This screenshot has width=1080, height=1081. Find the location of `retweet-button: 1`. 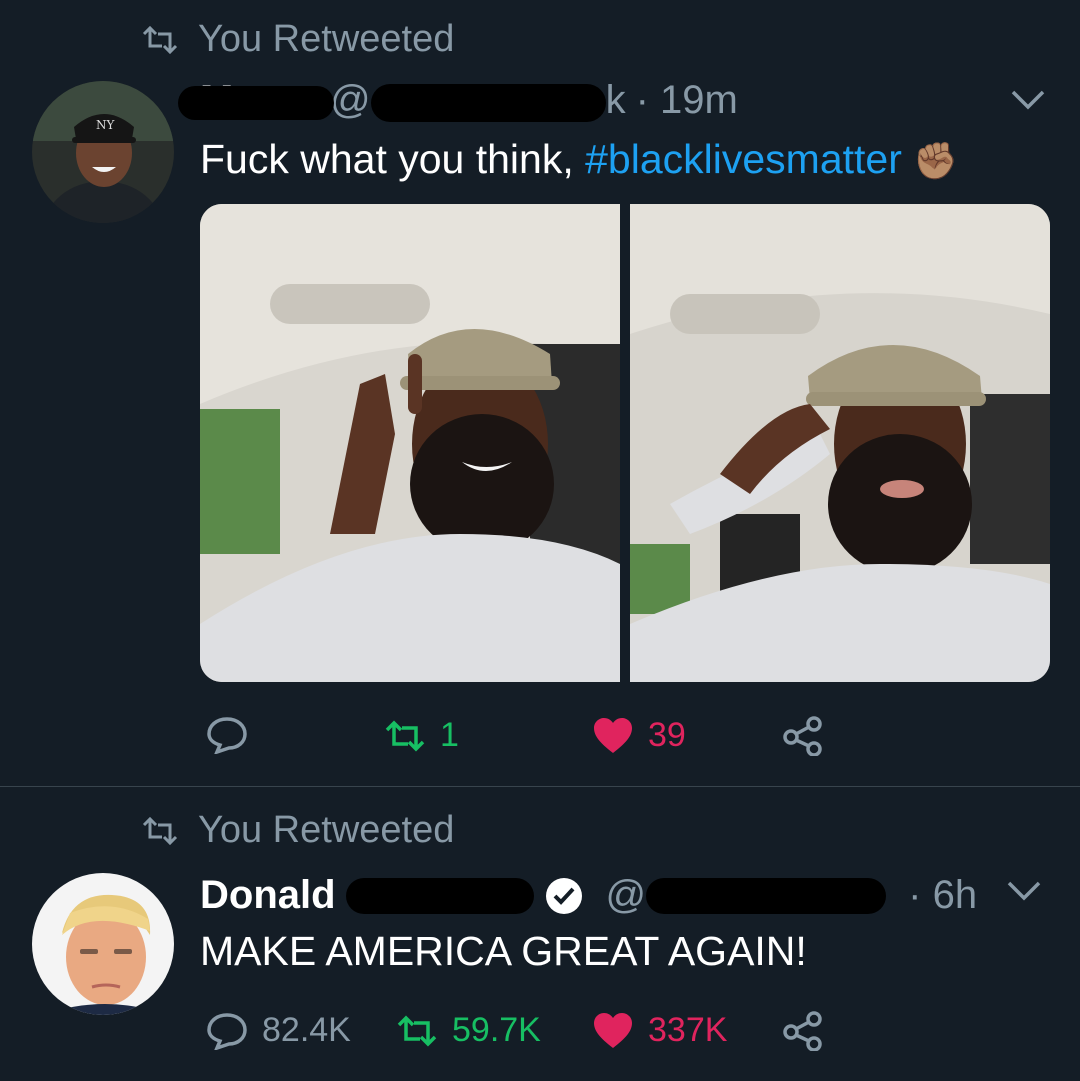

retweet-button: 1 is located at coordinates (421, 735).